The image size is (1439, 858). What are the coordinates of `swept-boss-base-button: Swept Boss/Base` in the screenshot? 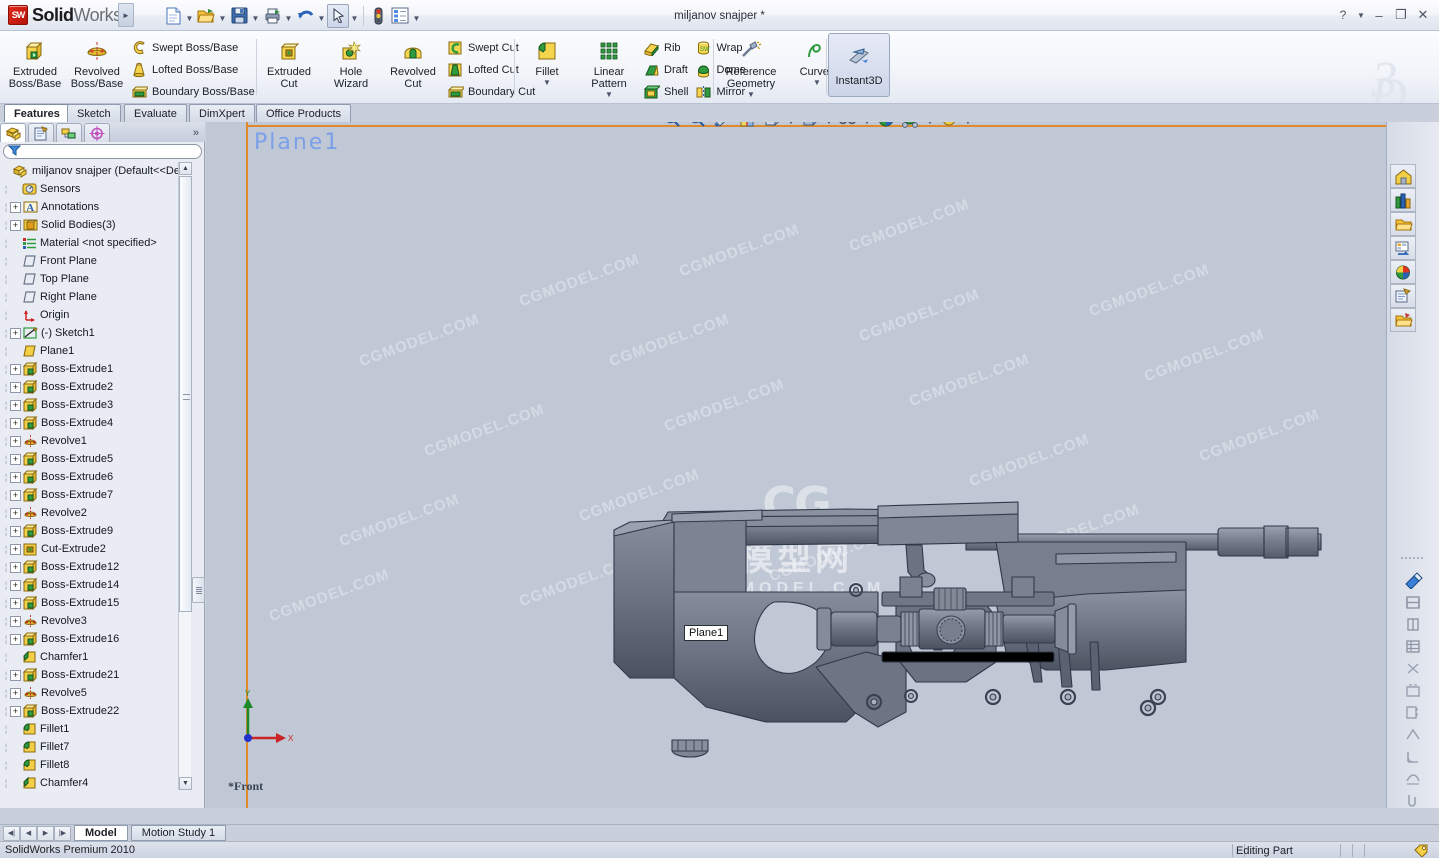 It's located at (193, 48).